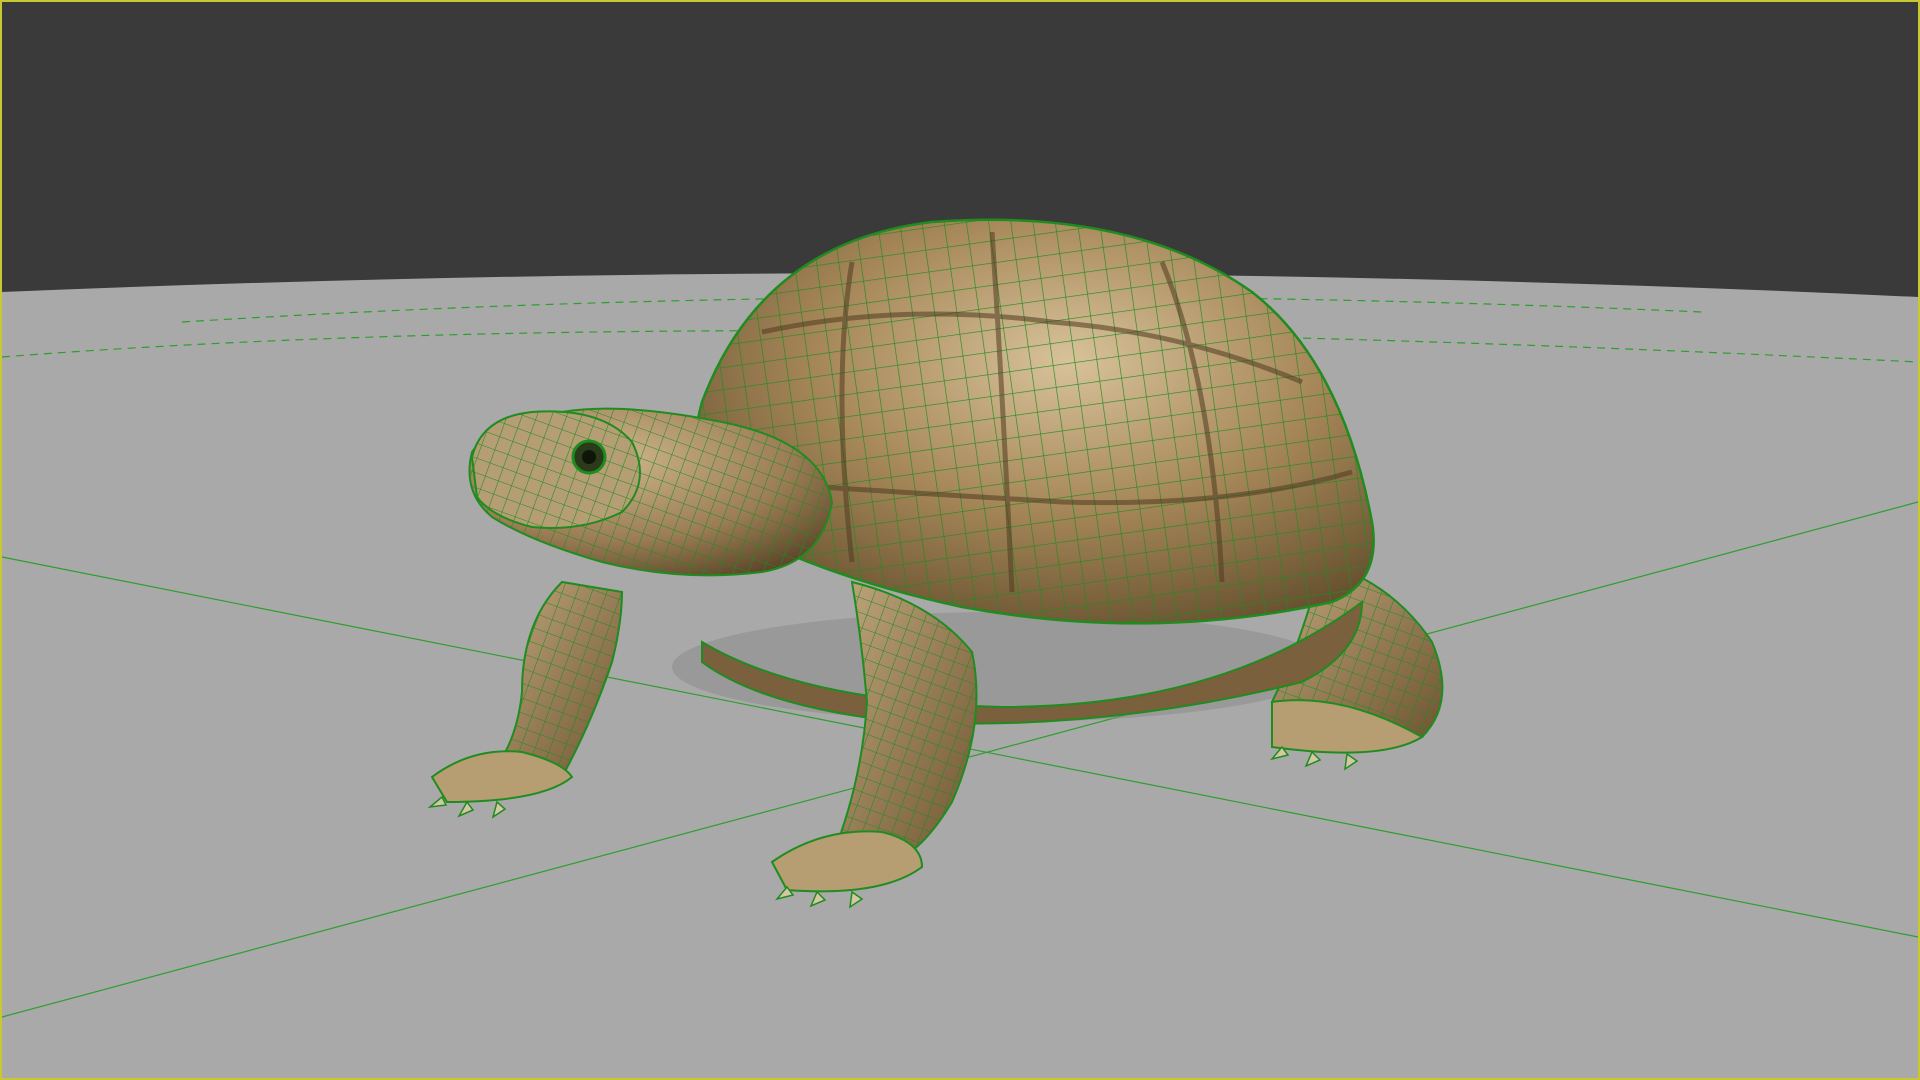 The width and height of the screenshot is (1920, 1080). What do you see at coordinates (589, 457) in the screenshot?
I see `turtle-pupil` at bounding box center [589, 457].